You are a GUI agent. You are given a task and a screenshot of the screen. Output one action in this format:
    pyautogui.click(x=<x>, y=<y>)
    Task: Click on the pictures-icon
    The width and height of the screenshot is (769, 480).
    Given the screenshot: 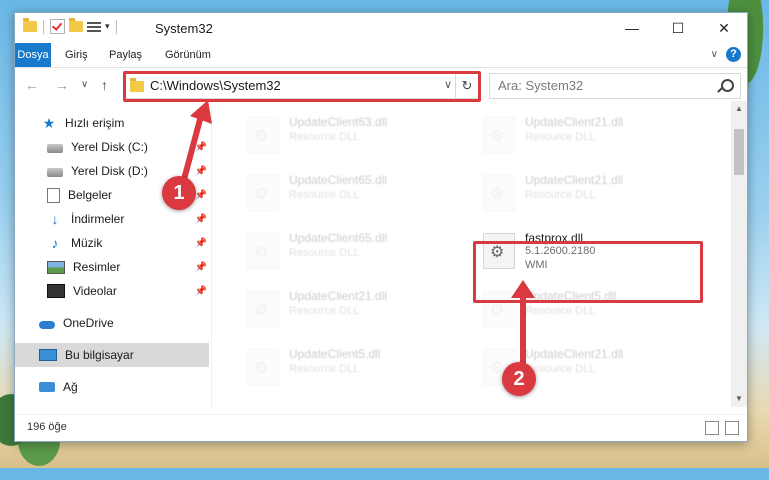 What is the action you would take?
    pyautogui.click(x=56, y=267)
    